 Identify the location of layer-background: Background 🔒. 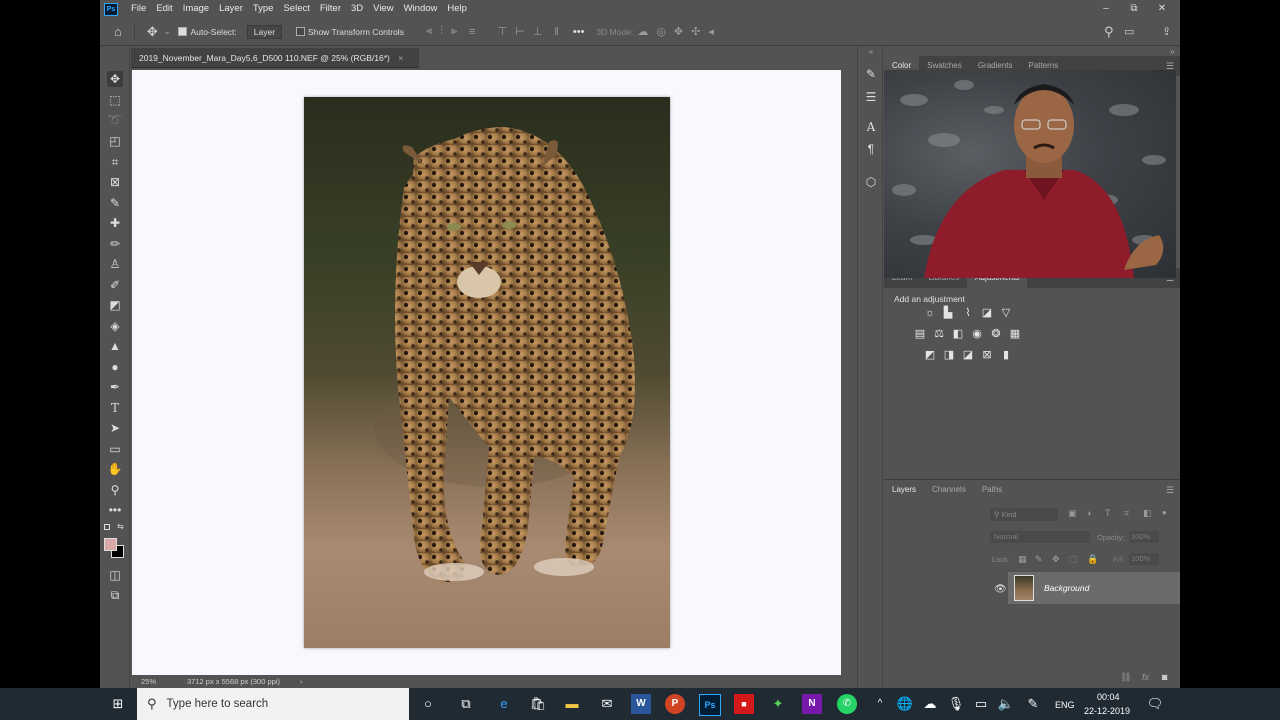
(1094, 588).